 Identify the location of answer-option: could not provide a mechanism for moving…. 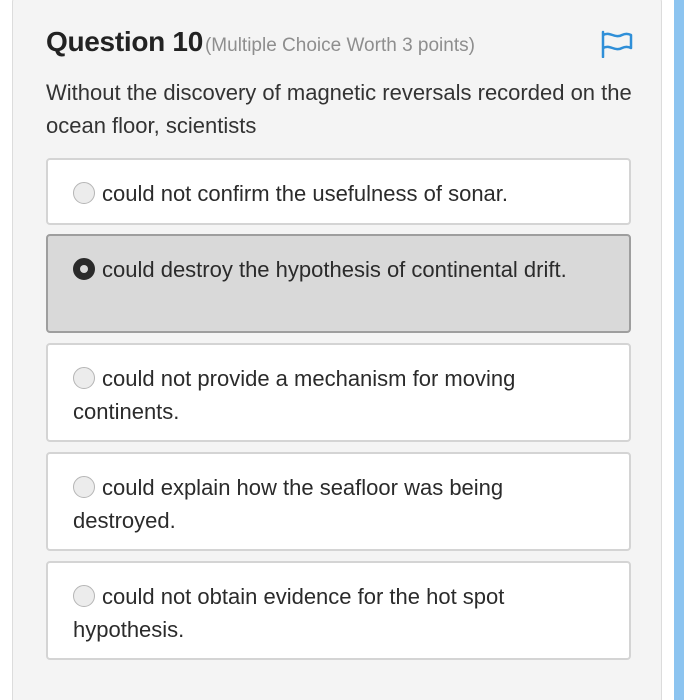
(338, 392).